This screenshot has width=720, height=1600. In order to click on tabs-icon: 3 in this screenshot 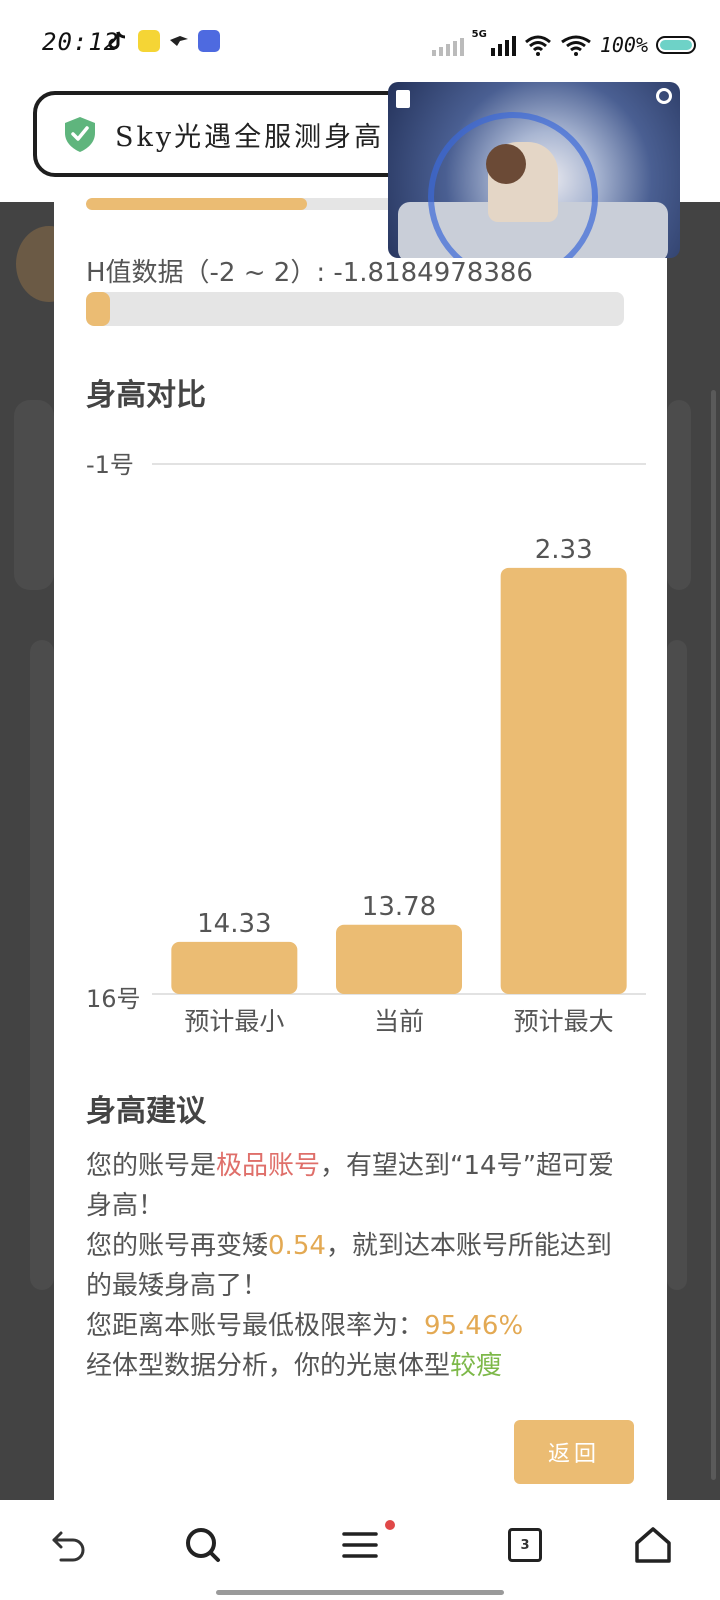, I will do `click(525, 1545)`.